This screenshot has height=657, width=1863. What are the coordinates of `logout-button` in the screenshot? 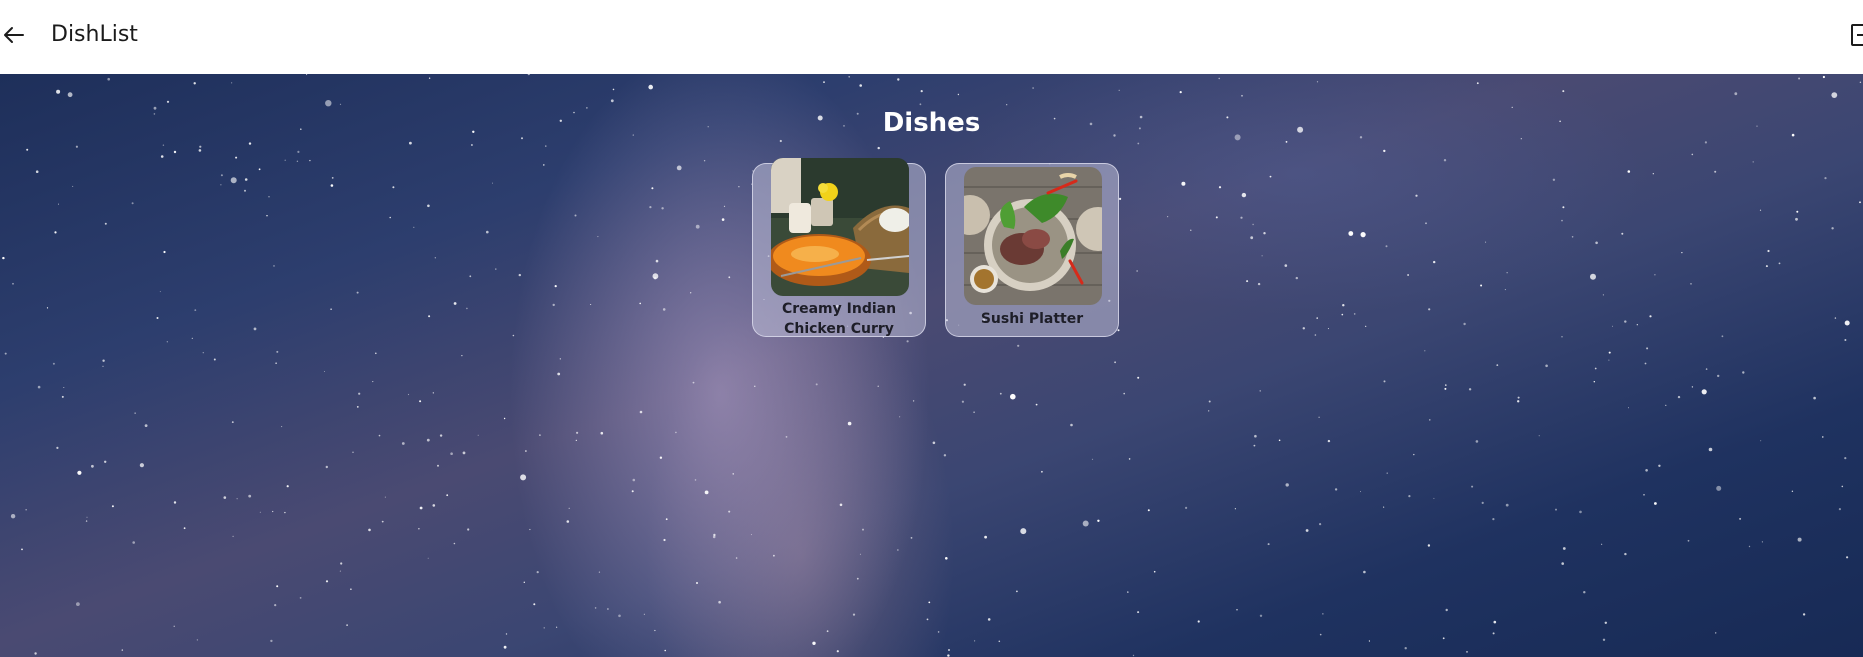 It's located at (1856, 35).